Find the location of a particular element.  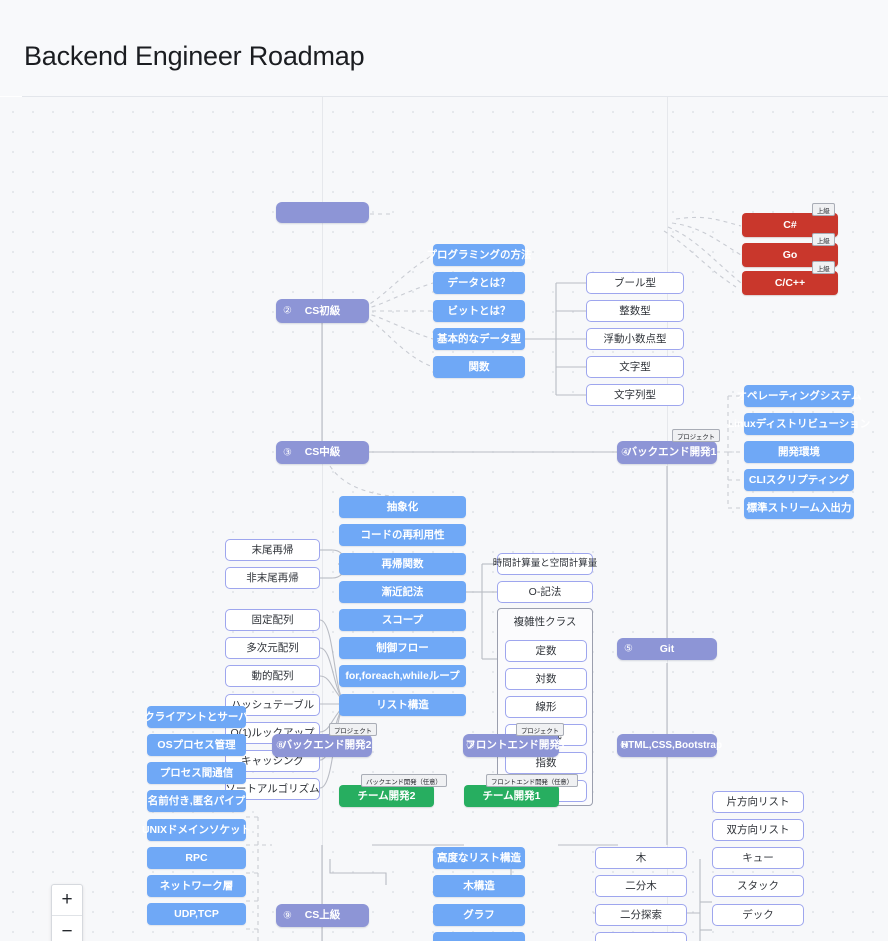

topic-node: グラフ is located at coordinates (479, 915).